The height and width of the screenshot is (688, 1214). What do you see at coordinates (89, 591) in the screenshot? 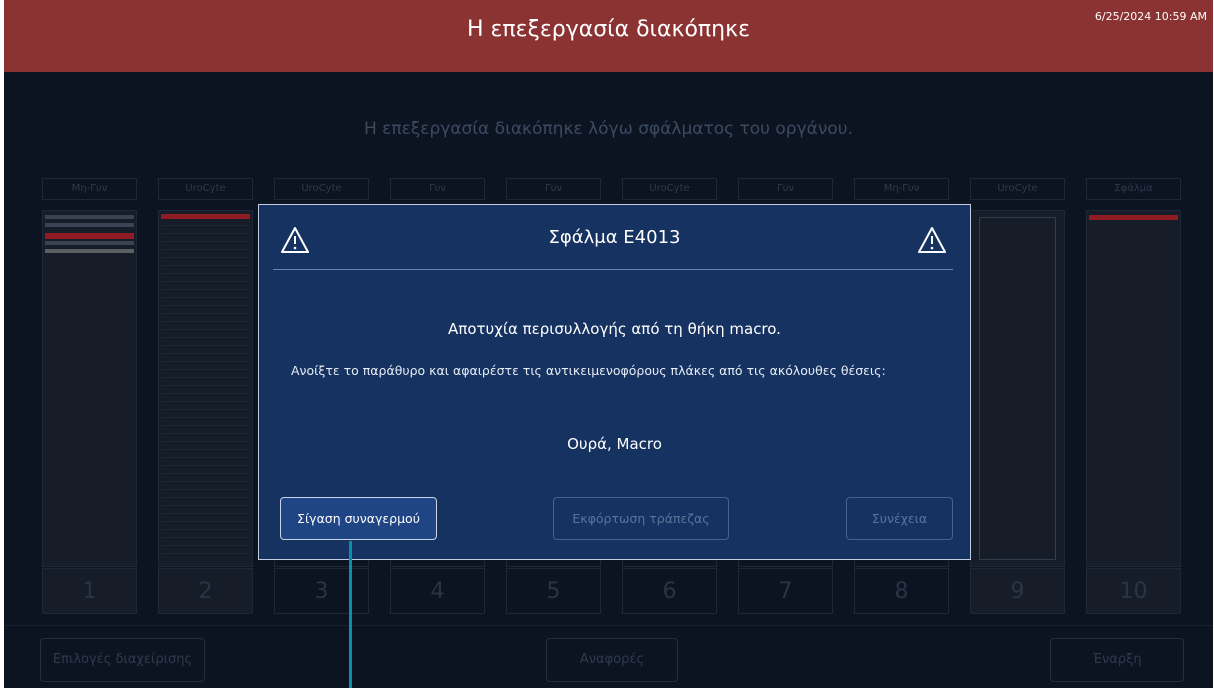
I see `column-number: 1` at bounding box center [89, 591].